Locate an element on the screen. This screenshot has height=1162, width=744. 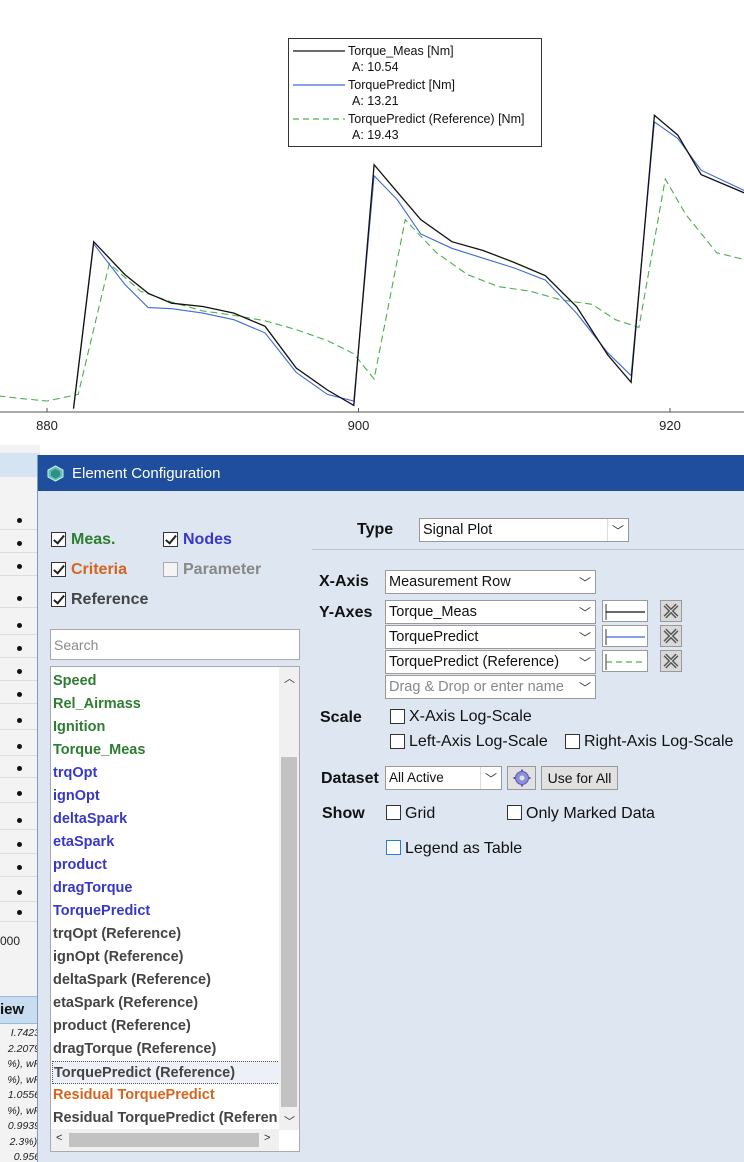
scroll-down-icon: ﹀ is located at coordinates (289, 1121).